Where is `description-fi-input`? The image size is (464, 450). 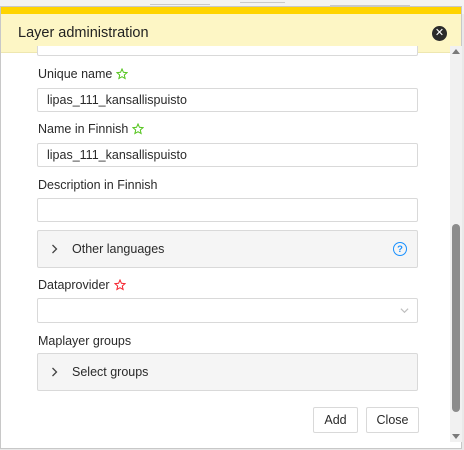 description-fi-input is located at coordinates (227, 210).